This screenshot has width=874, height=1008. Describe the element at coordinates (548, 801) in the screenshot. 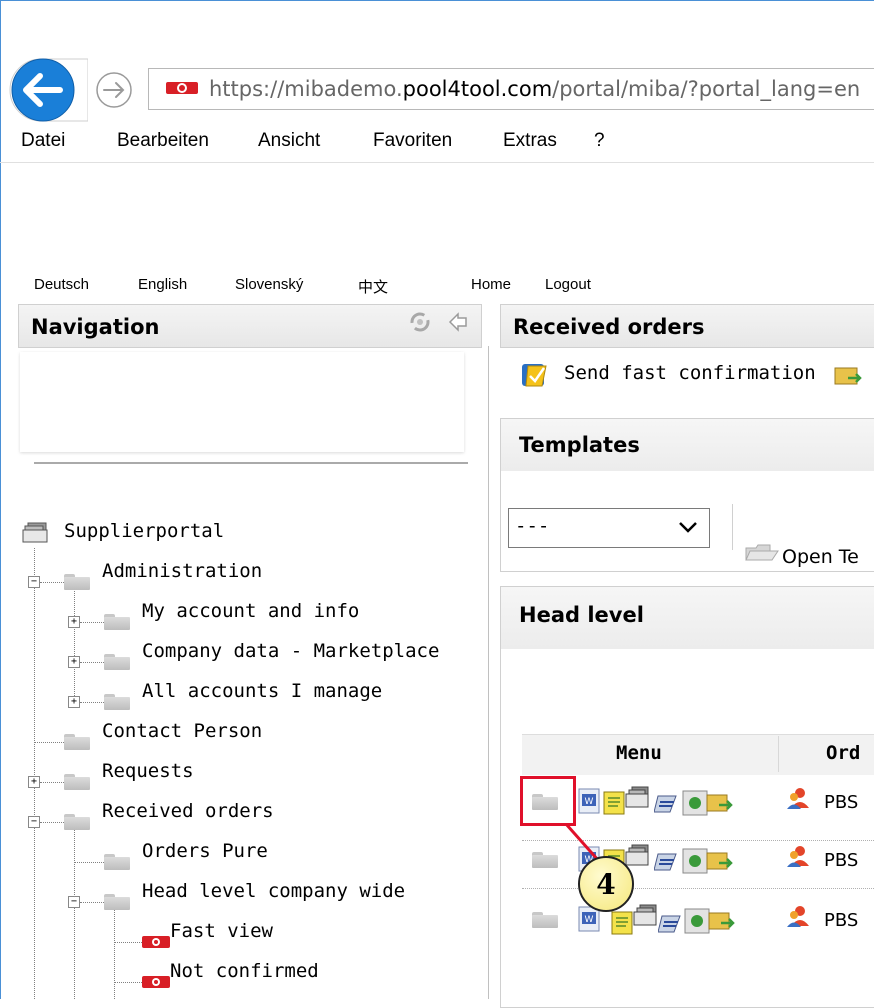

I see `highlight-box` at that location.